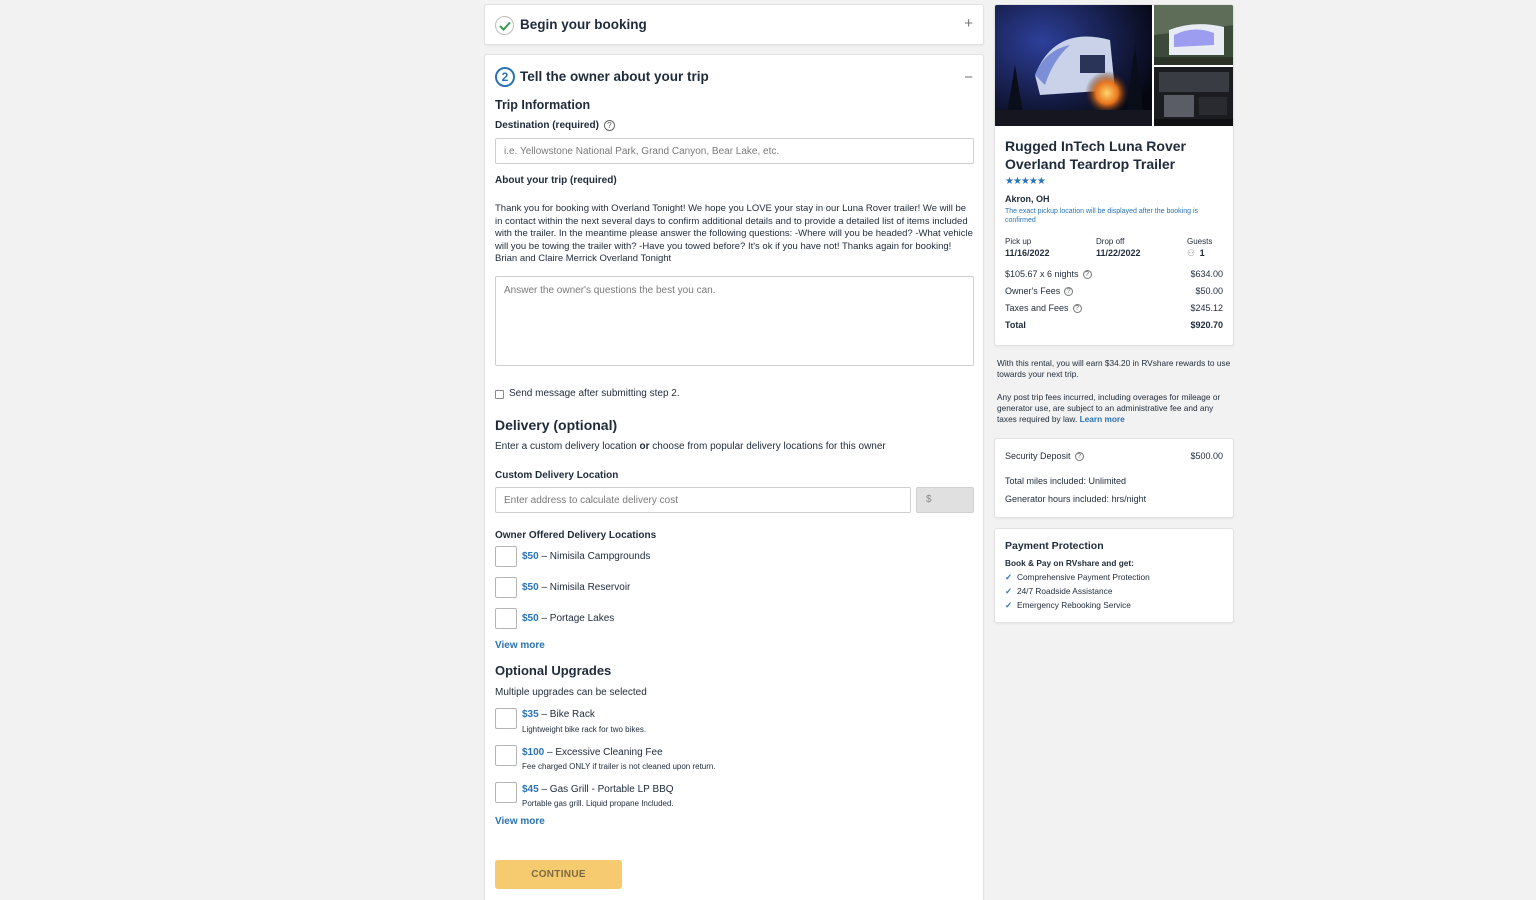  What do you see at coordinates (1206, 274) in the screenshot?
I see `nightly-rate-value: $634.00` at bounding box center [1206, 274].